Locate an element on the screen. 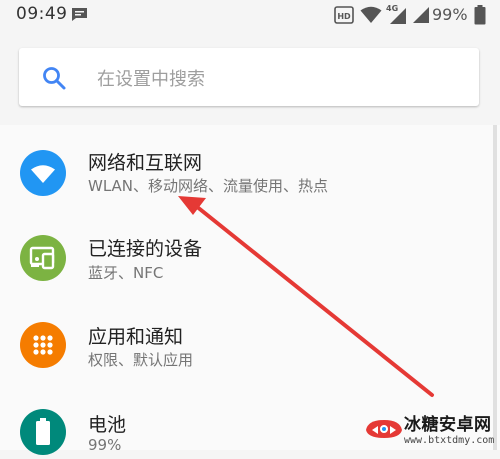 The image size is (500, 459). settings-item-subtitle: 99% is located at coordinates (105, 445).